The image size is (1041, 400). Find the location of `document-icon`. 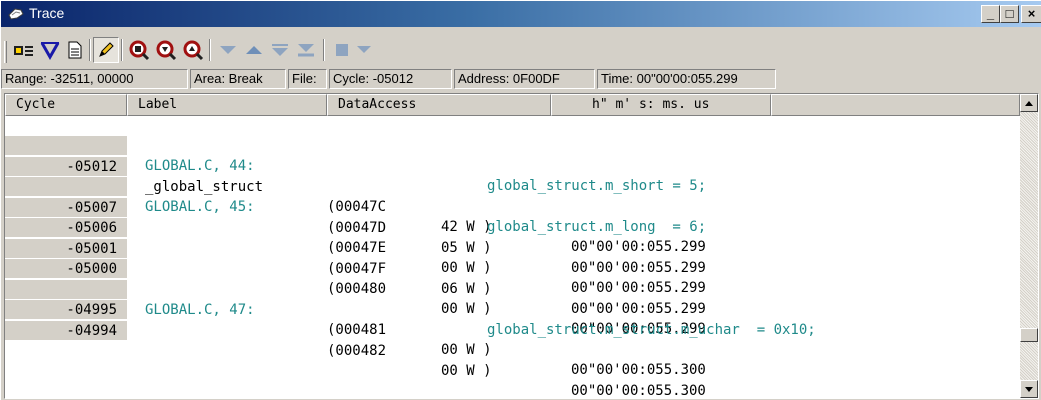

document-icon is located at coordinates (75, 50).